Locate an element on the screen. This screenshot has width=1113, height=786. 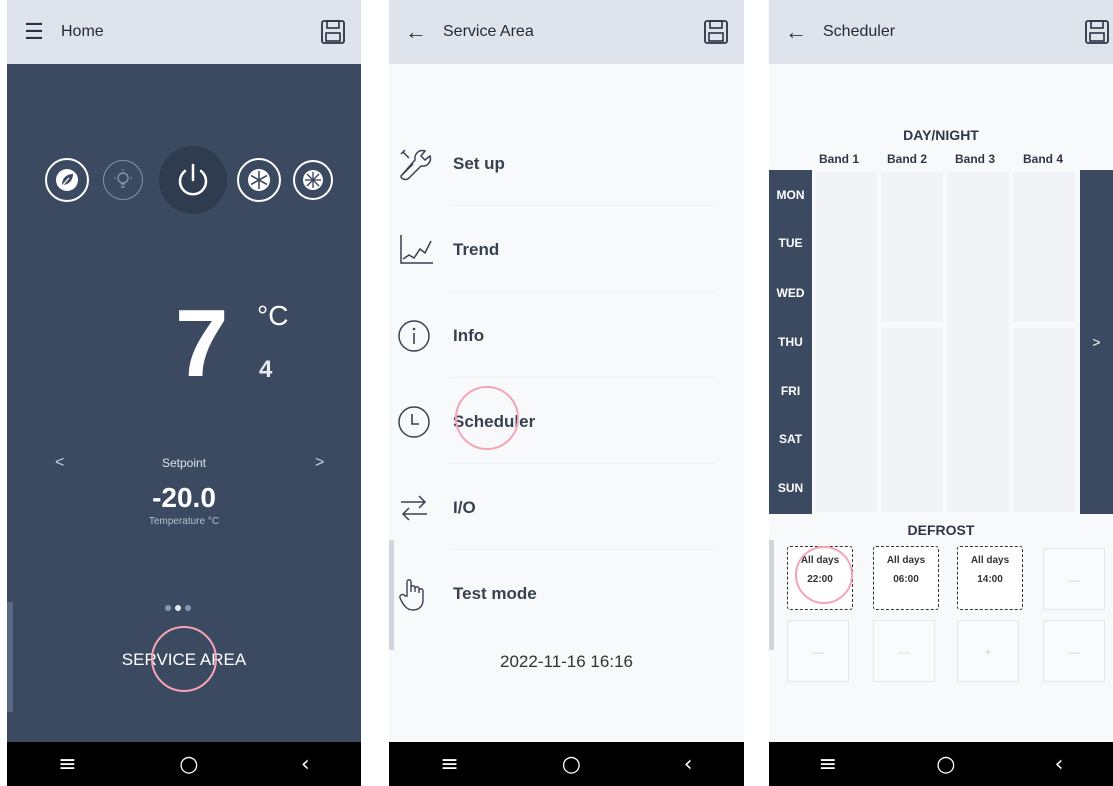
service-app-bar: ← Service Area is located at coordinates (566, 32).